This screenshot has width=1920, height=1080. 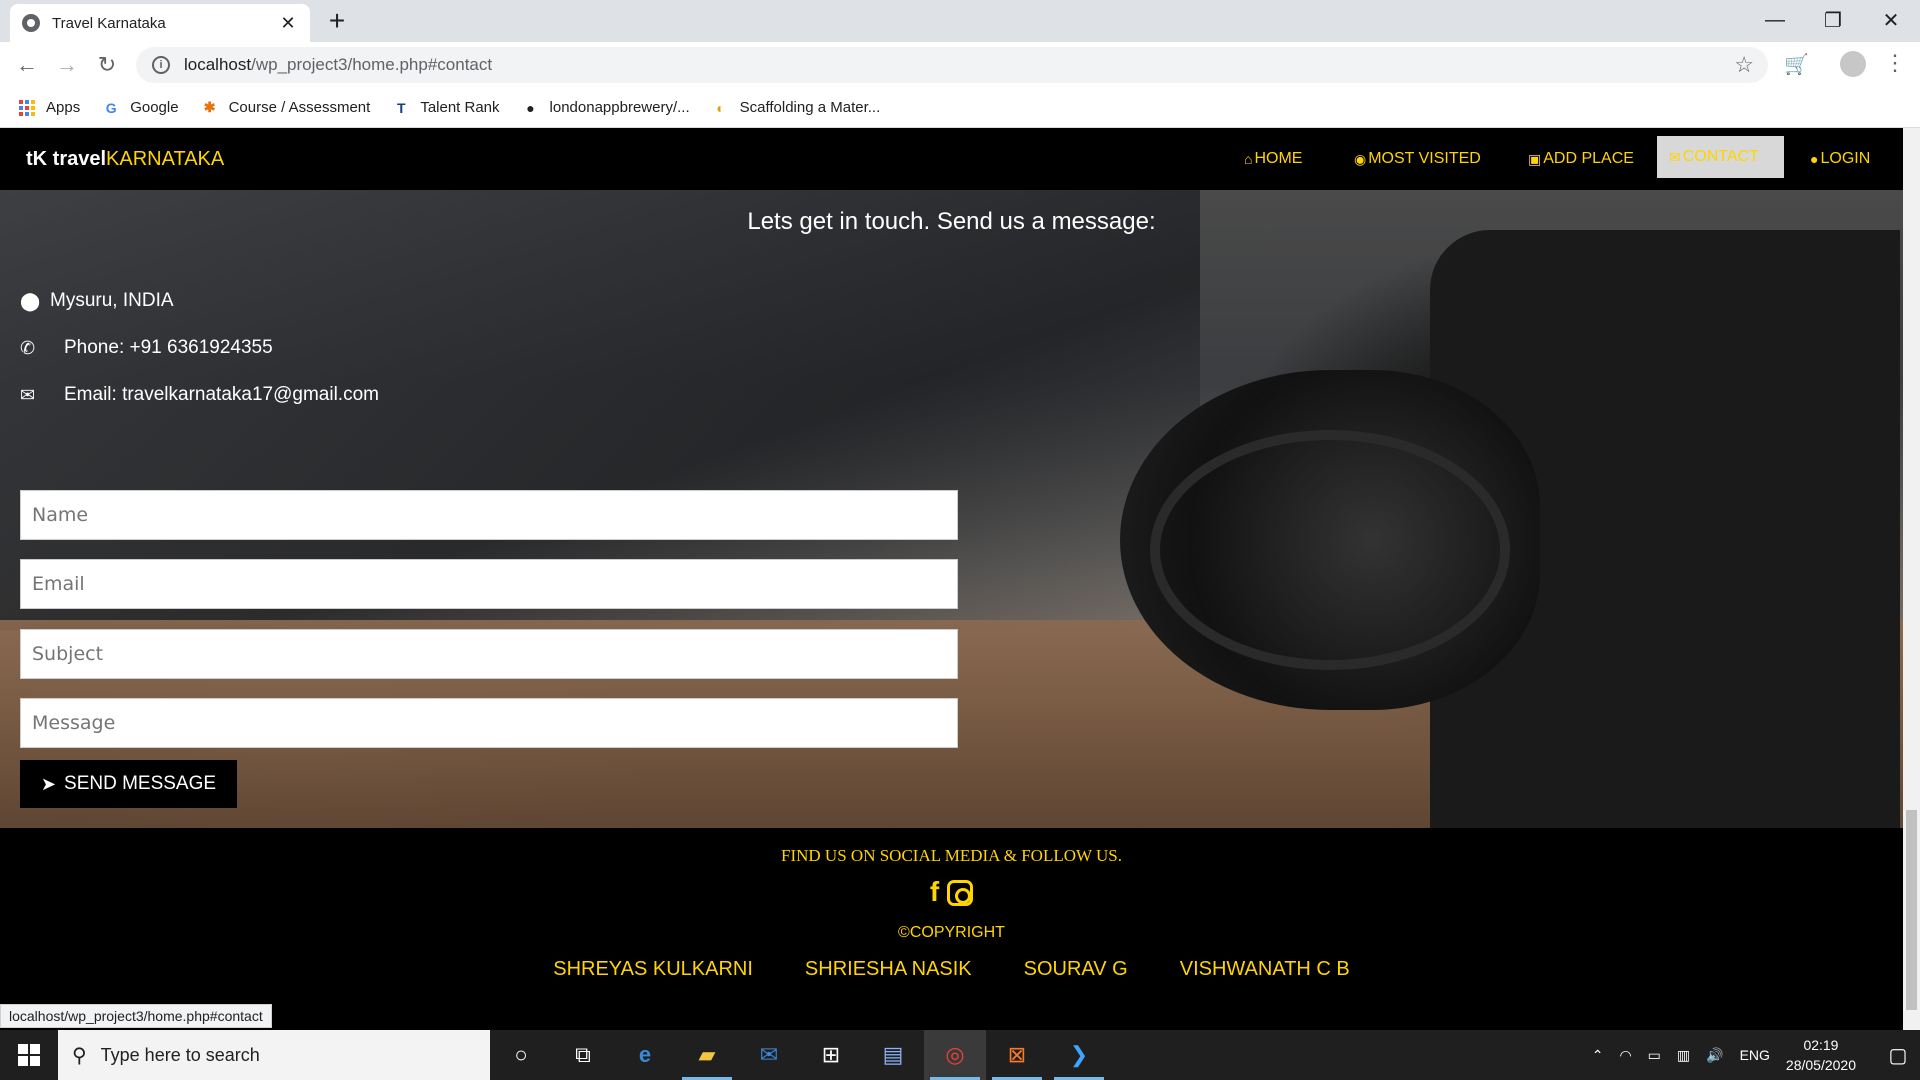 I want to click on minimize-button: —, so click(x=1775, y=20).